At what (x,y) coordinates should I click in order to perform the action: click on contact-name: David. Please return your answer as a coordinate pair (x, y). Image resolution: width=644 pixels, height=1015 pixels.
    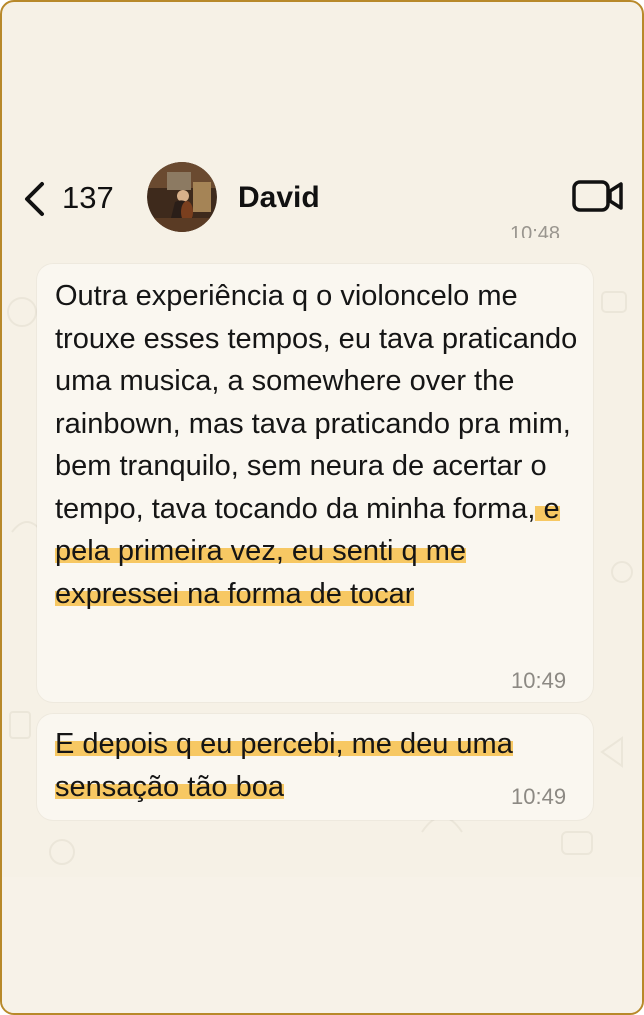
    Looking at the image, I should click on (279, 198).